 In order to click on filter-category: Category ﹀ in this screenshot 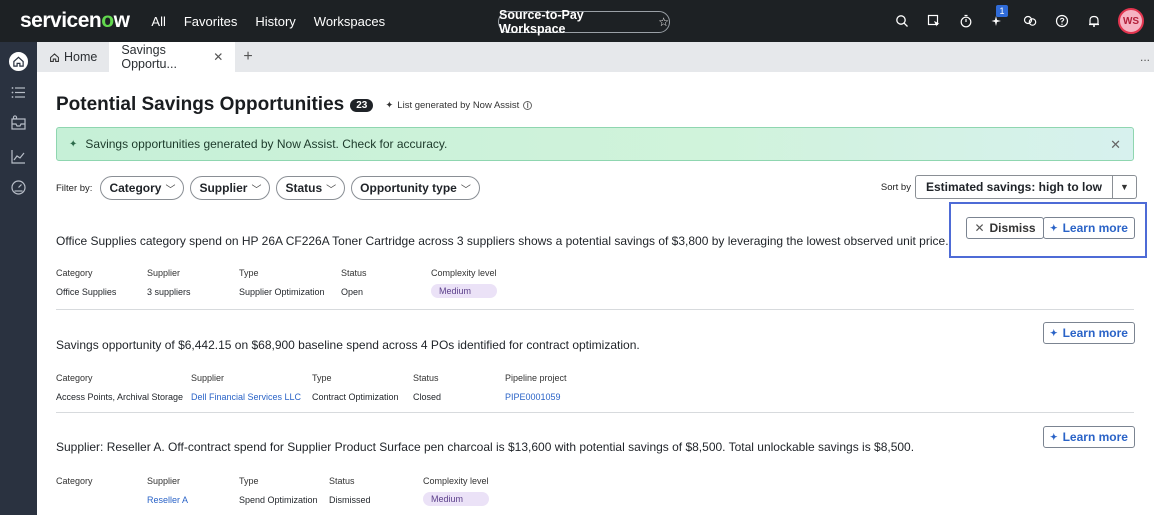, I will do `click(142, 188)`.